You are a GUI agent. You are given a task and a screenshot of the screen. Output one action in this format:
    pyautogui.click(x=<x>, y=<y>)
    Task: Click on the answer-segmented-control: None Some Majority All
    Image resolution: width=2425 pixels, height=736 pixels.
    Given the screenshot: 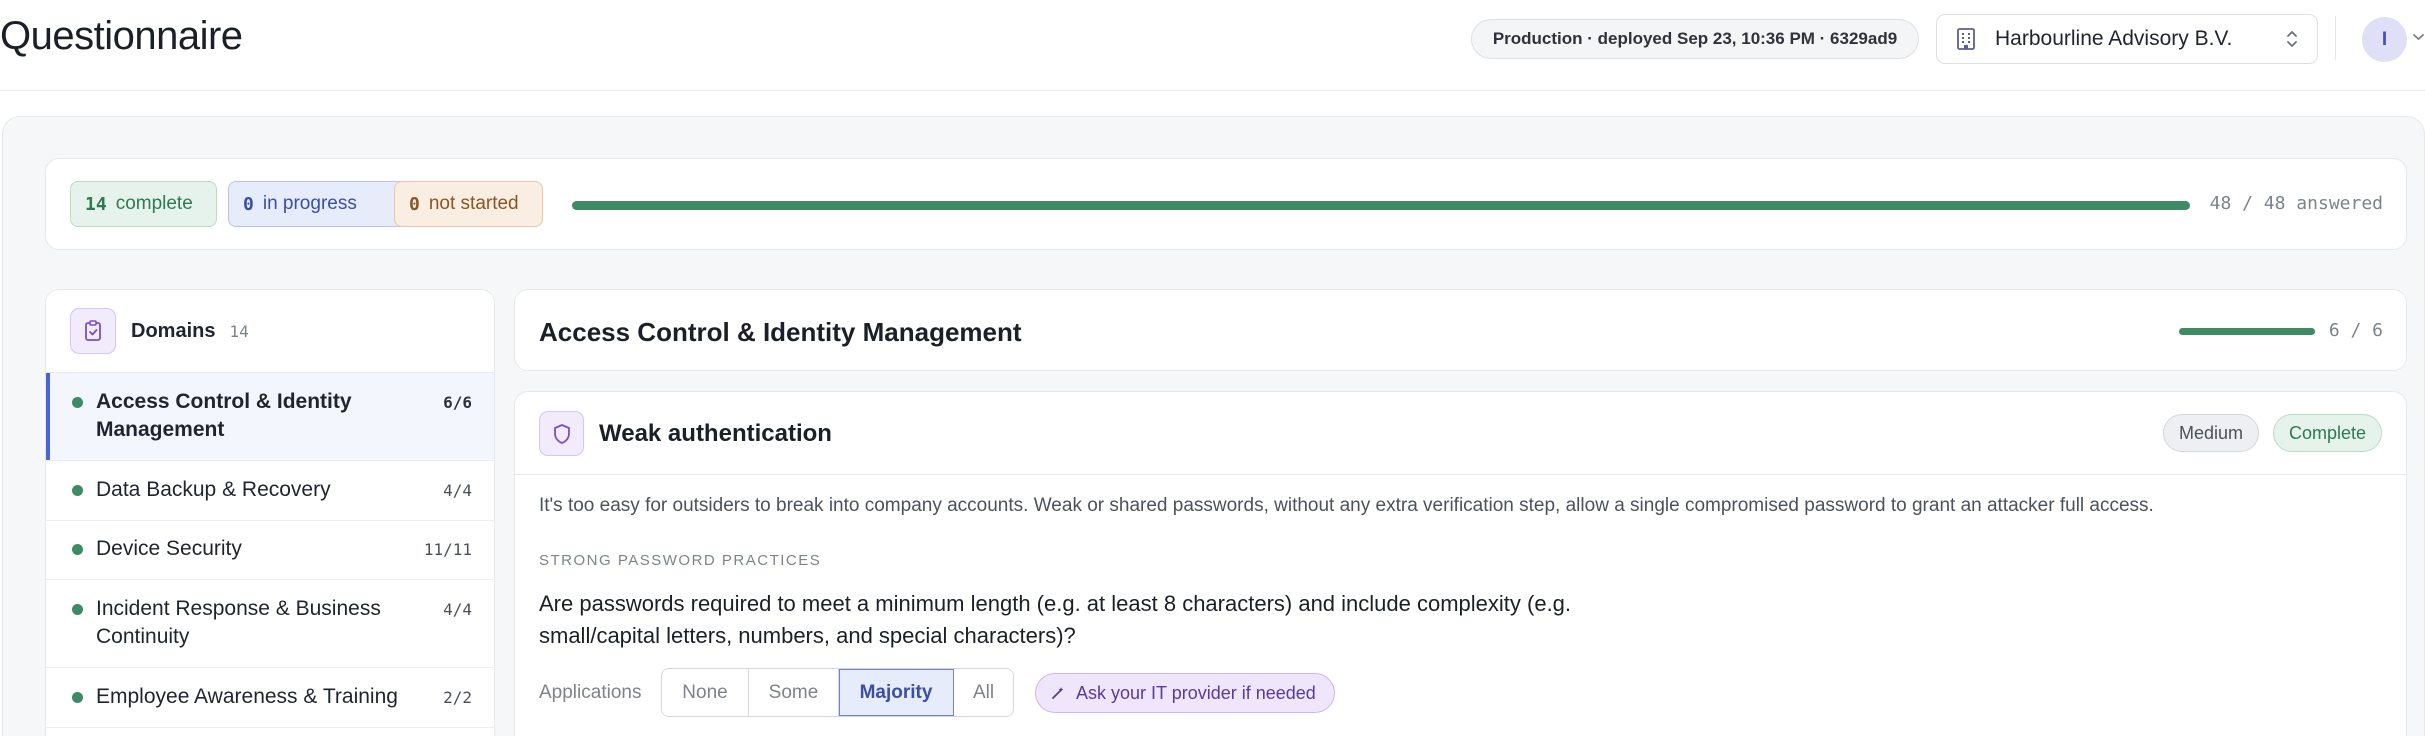 What is the action you would take?
    pyautogui.click(x=837, y=692)
    